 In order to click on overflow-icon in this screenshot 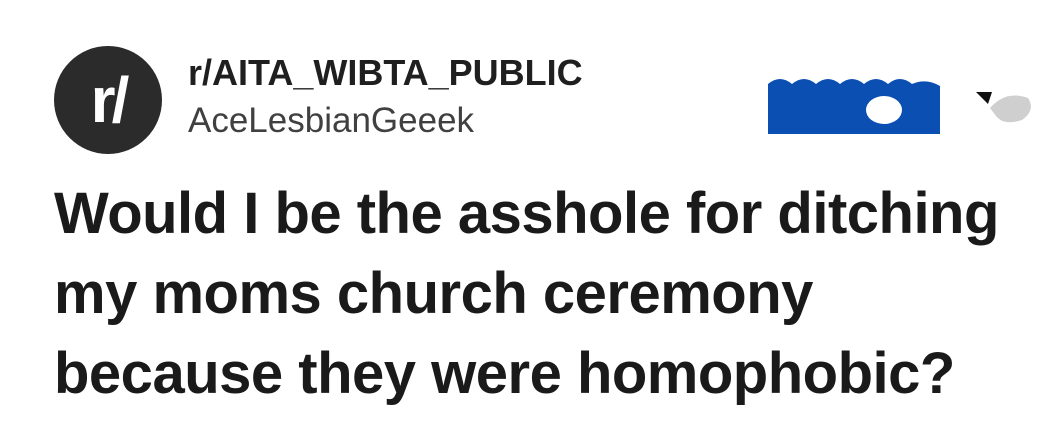, I will do `click(1006, 108)`.